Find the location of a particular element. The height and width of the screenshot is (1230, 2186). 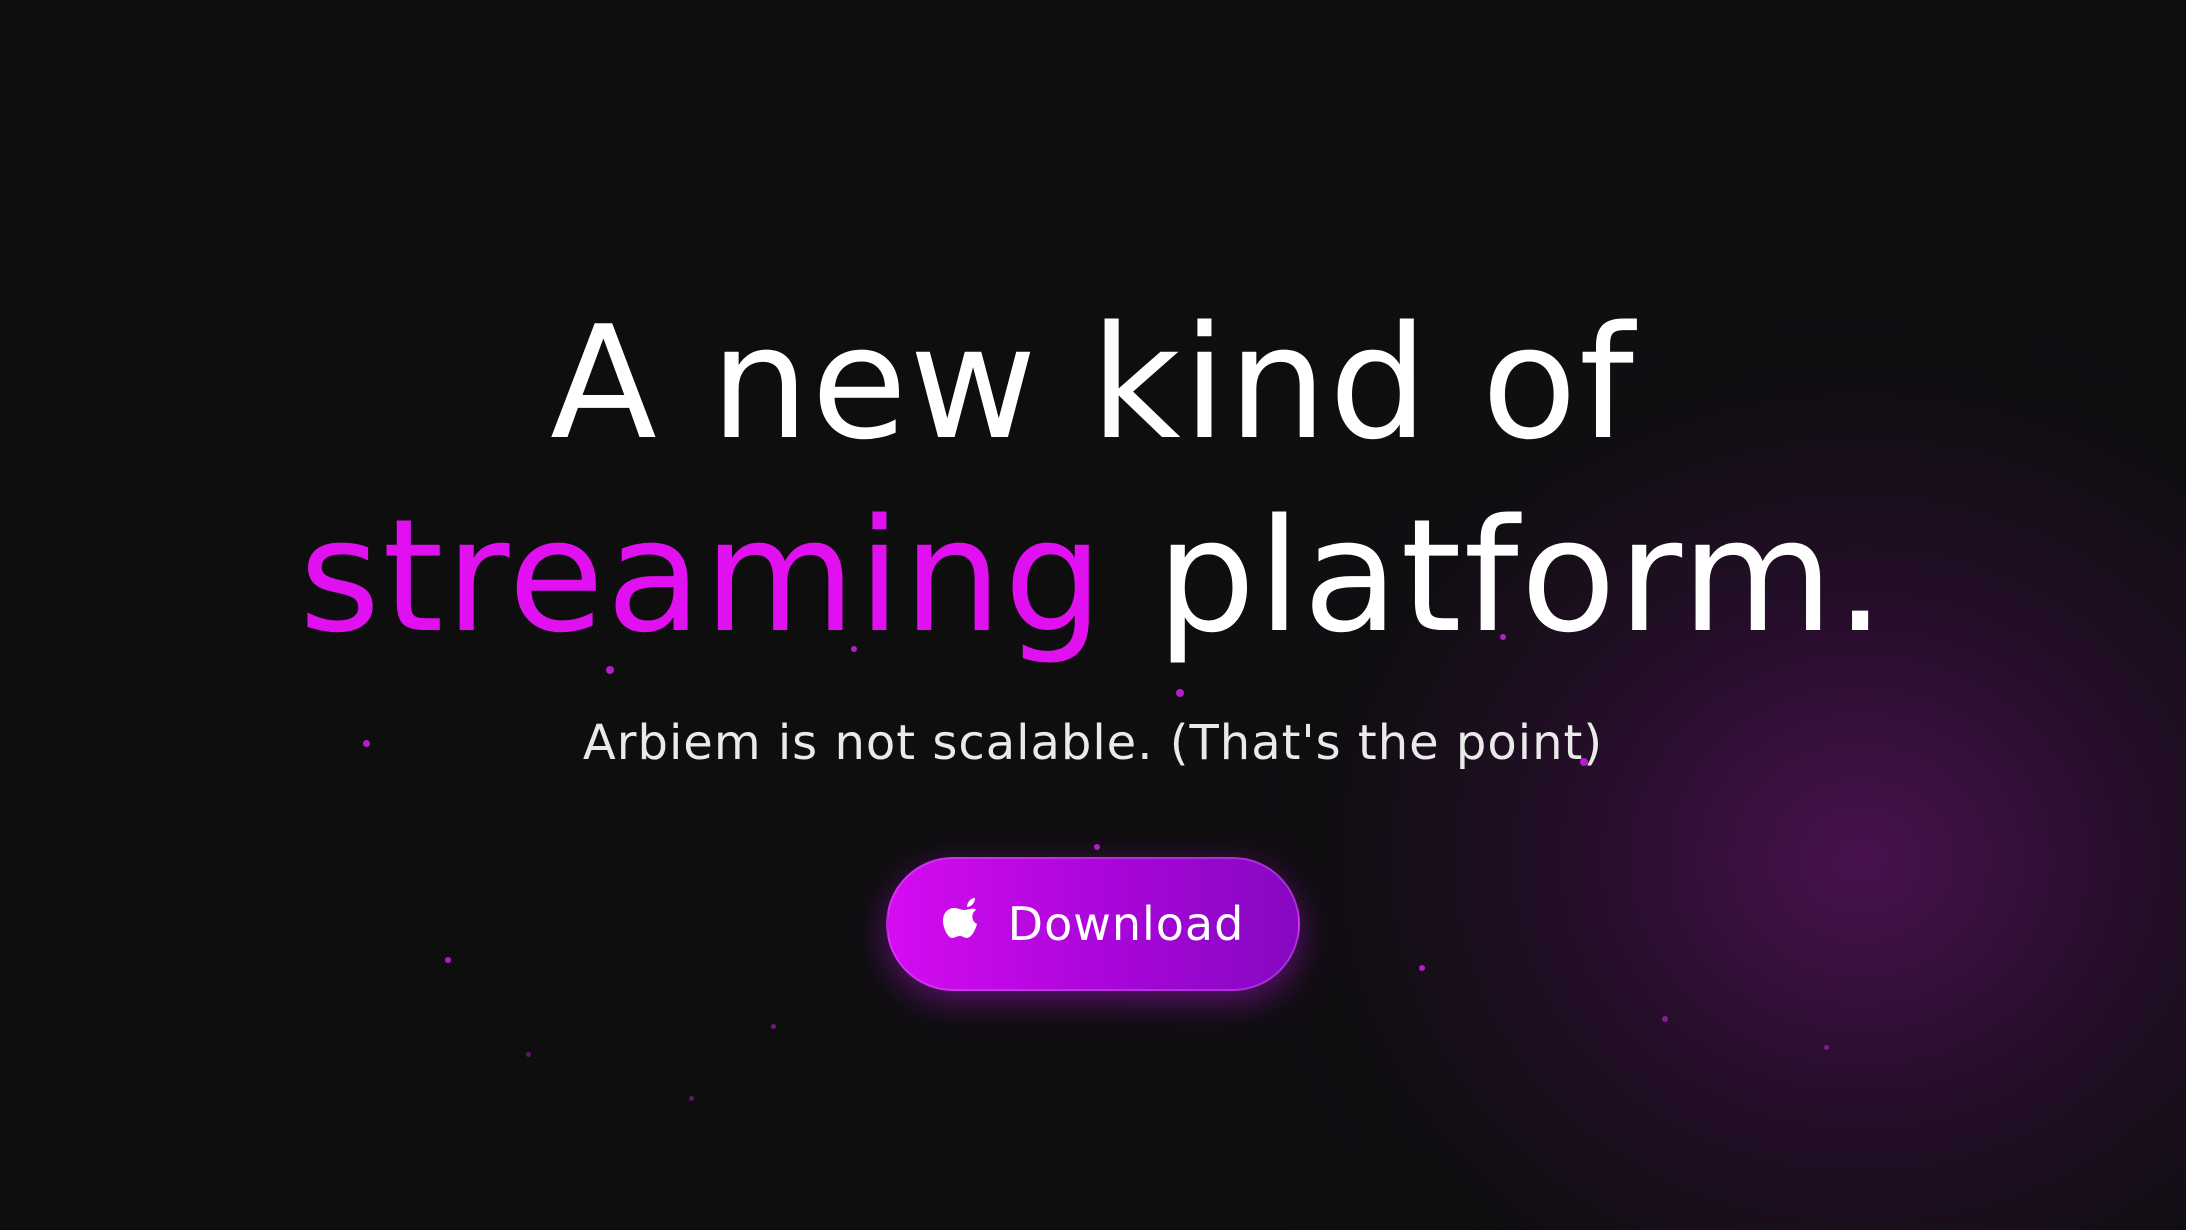

headline-rest: platform. is located at coordinates (1495, 576).